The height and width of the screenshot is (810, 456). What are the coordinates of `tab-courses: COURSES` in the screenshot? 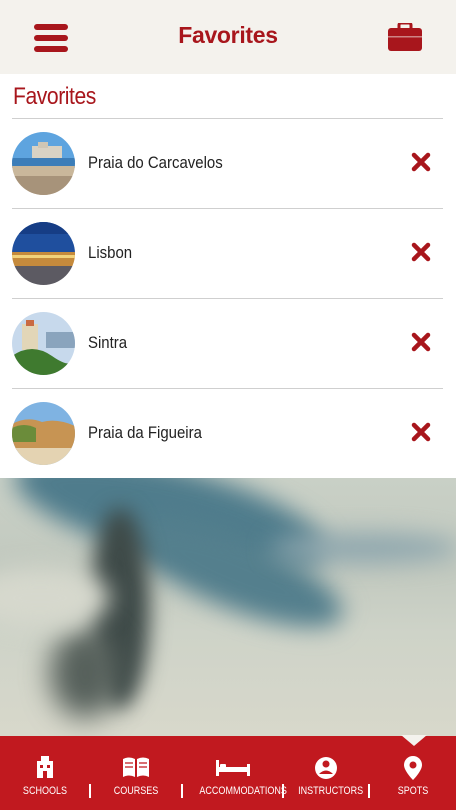 It's located at (136, 773).